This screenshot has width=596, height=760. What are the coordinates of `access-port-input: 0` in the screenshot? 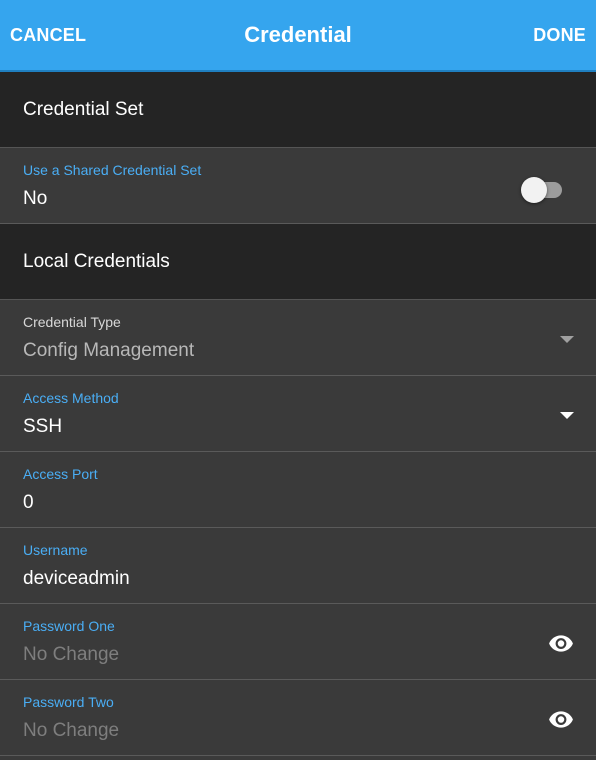 It's located at (28, 503).